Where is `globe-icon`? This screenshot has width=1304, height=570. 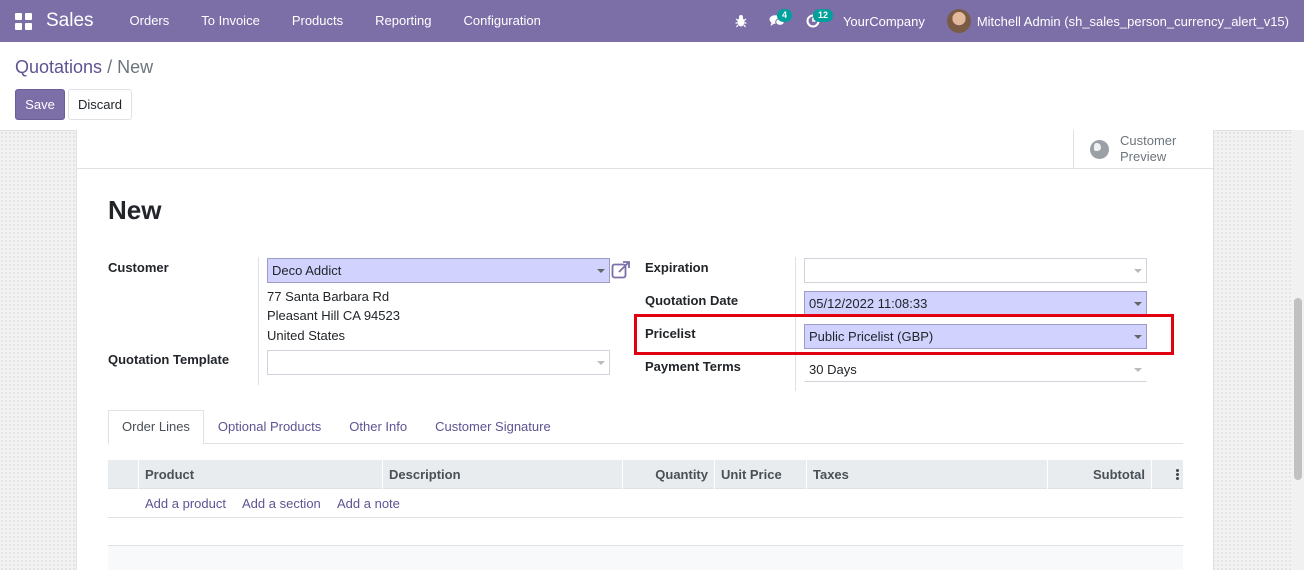 globe-icon is located at coordinates (1099, 149).